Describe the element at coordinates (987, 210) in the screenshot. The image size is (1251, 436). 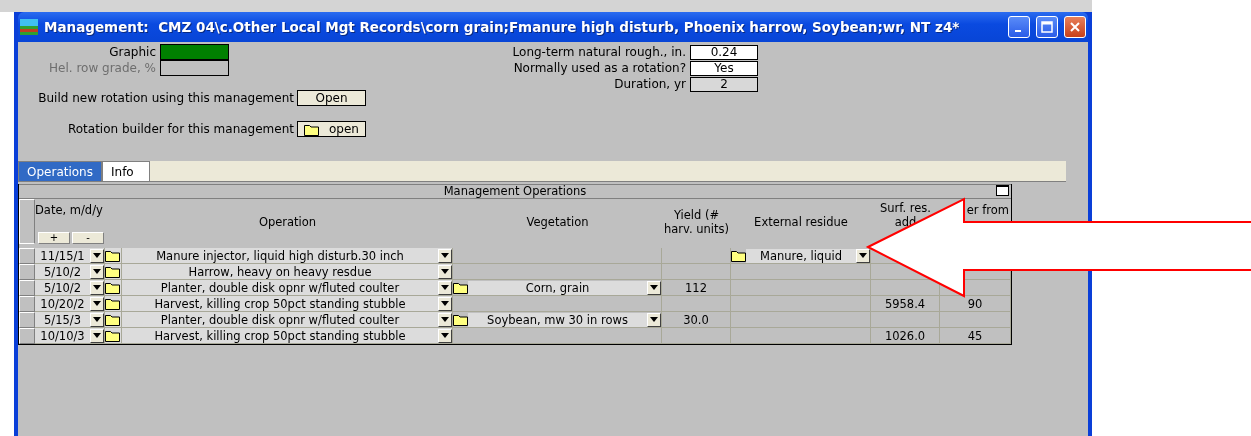
I see `column-header: er from` at that location.